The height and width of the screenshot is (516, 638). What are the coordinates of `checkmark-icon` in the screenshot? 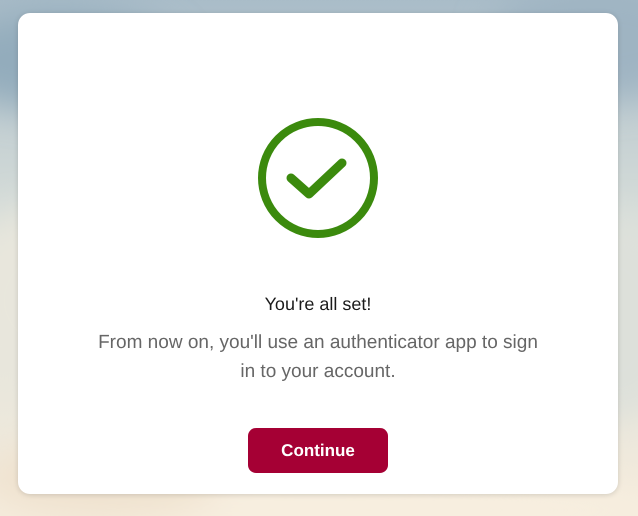 It's located at (318, 178).